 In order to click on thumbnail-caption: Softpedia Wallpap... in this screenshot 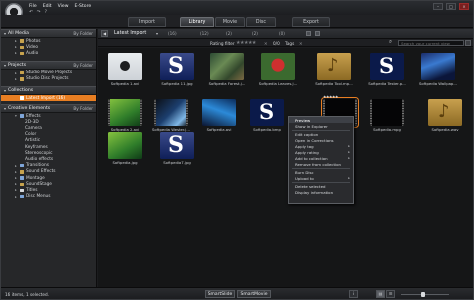, I will do `click(438, 83)`.